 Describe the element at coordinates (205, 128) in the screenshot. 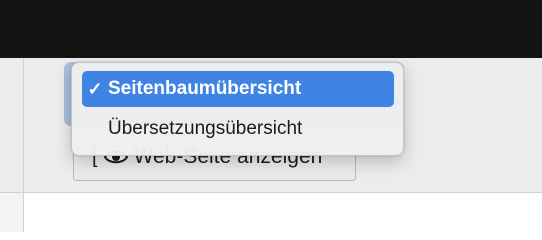

I see `menu-item-label: Übersetzungsübersicht` at that location.